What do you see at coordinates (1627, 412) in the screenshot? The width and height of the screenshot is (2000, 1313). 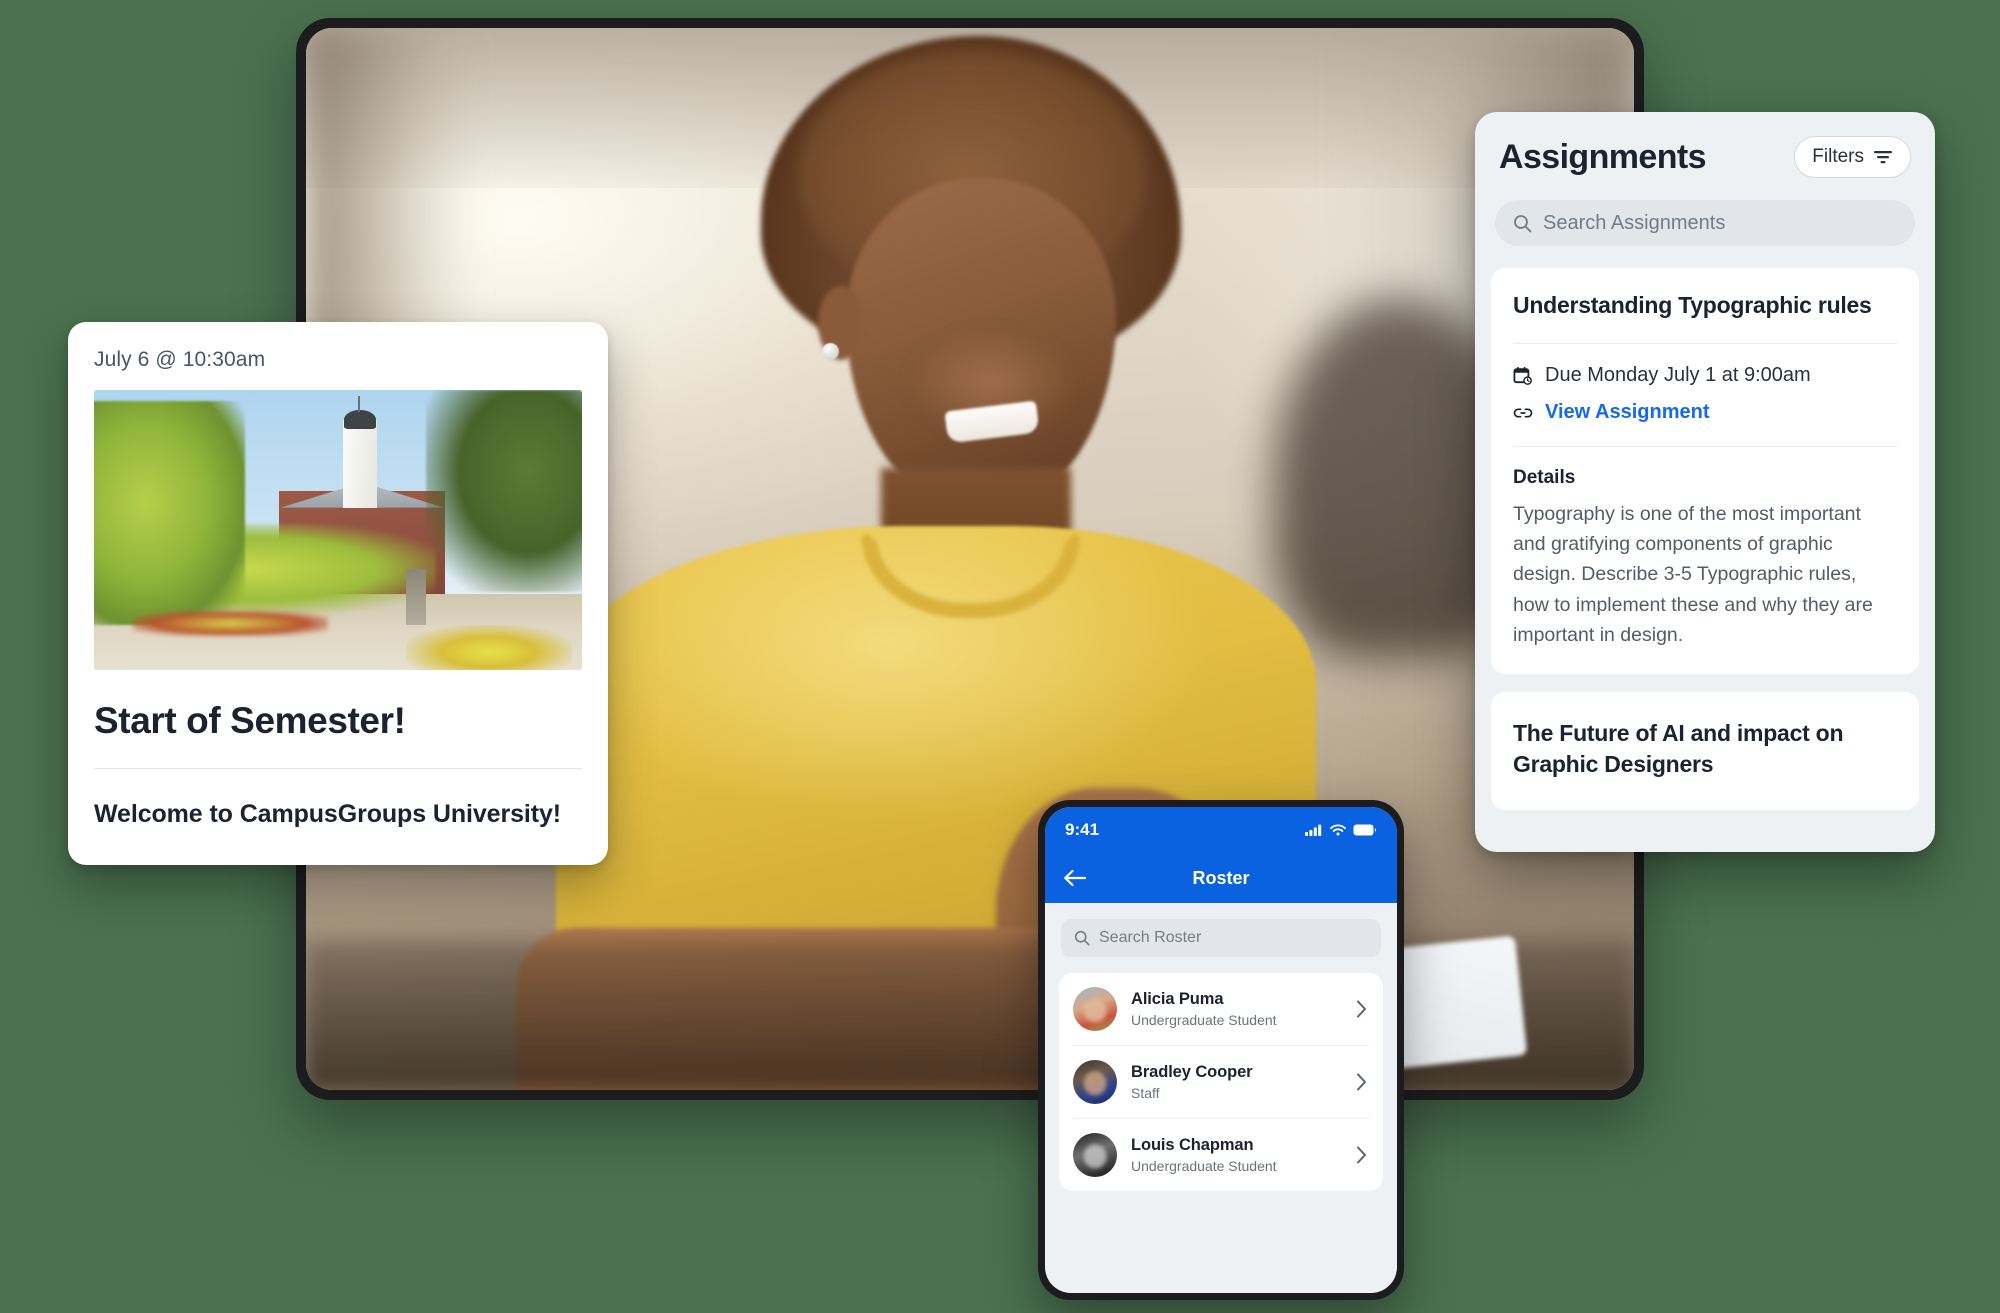 I see `view-assignment-link: View Assignment` at bounding box center [1627, 412].